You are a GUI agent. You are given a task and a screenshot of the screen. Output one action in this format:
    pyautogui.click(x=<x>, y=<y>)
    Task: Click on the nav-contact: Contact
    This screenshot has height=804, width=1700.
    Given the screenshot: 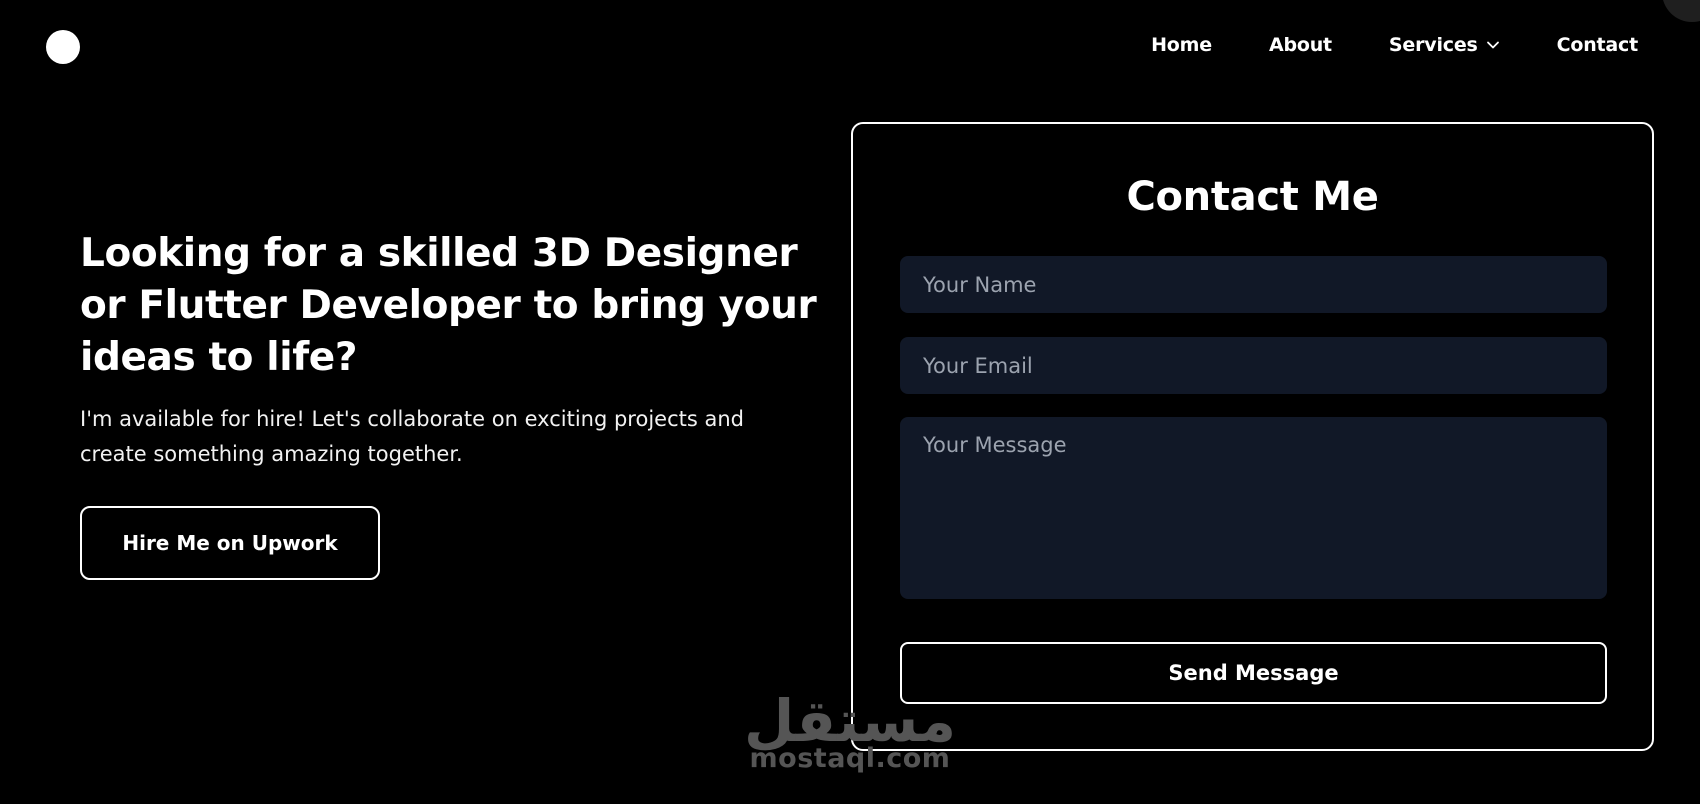 What is the action you would take?
    pyautogui.click(x=1598, y=45)
    